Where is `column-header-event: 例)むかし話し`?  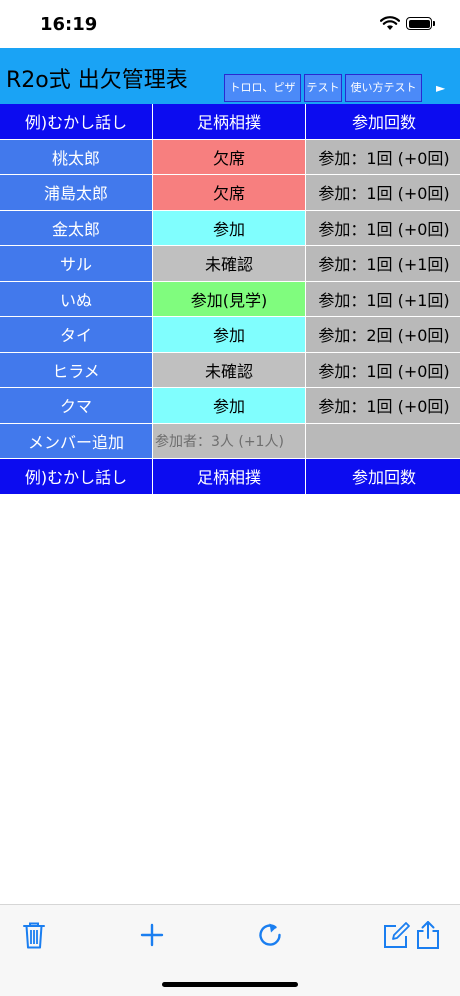 column-header-event: 例)むかし話し is located at coordinates (76, 121).